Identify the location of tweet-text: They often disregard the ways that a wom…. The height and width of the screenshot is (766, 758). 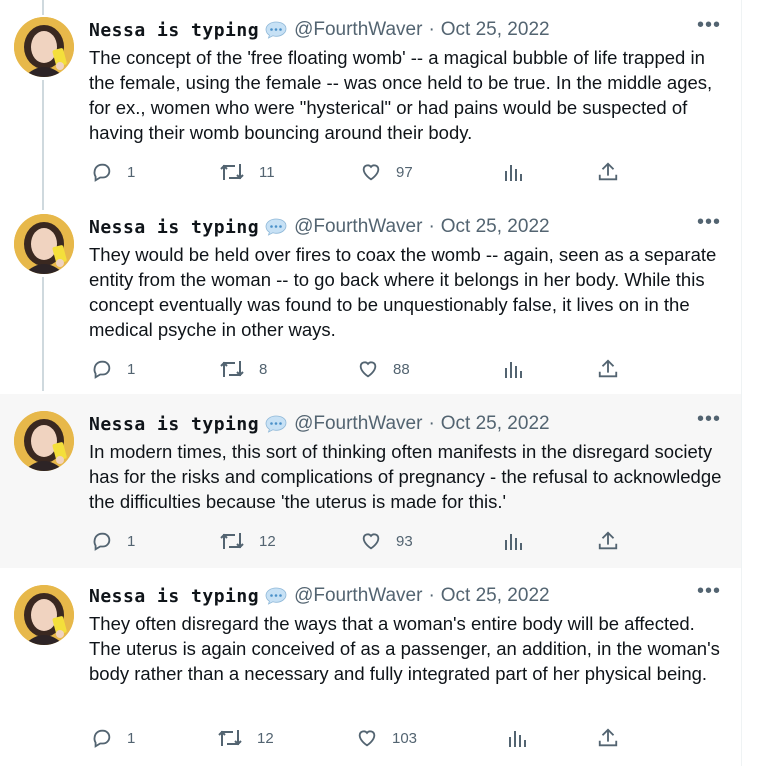
(404, 648).